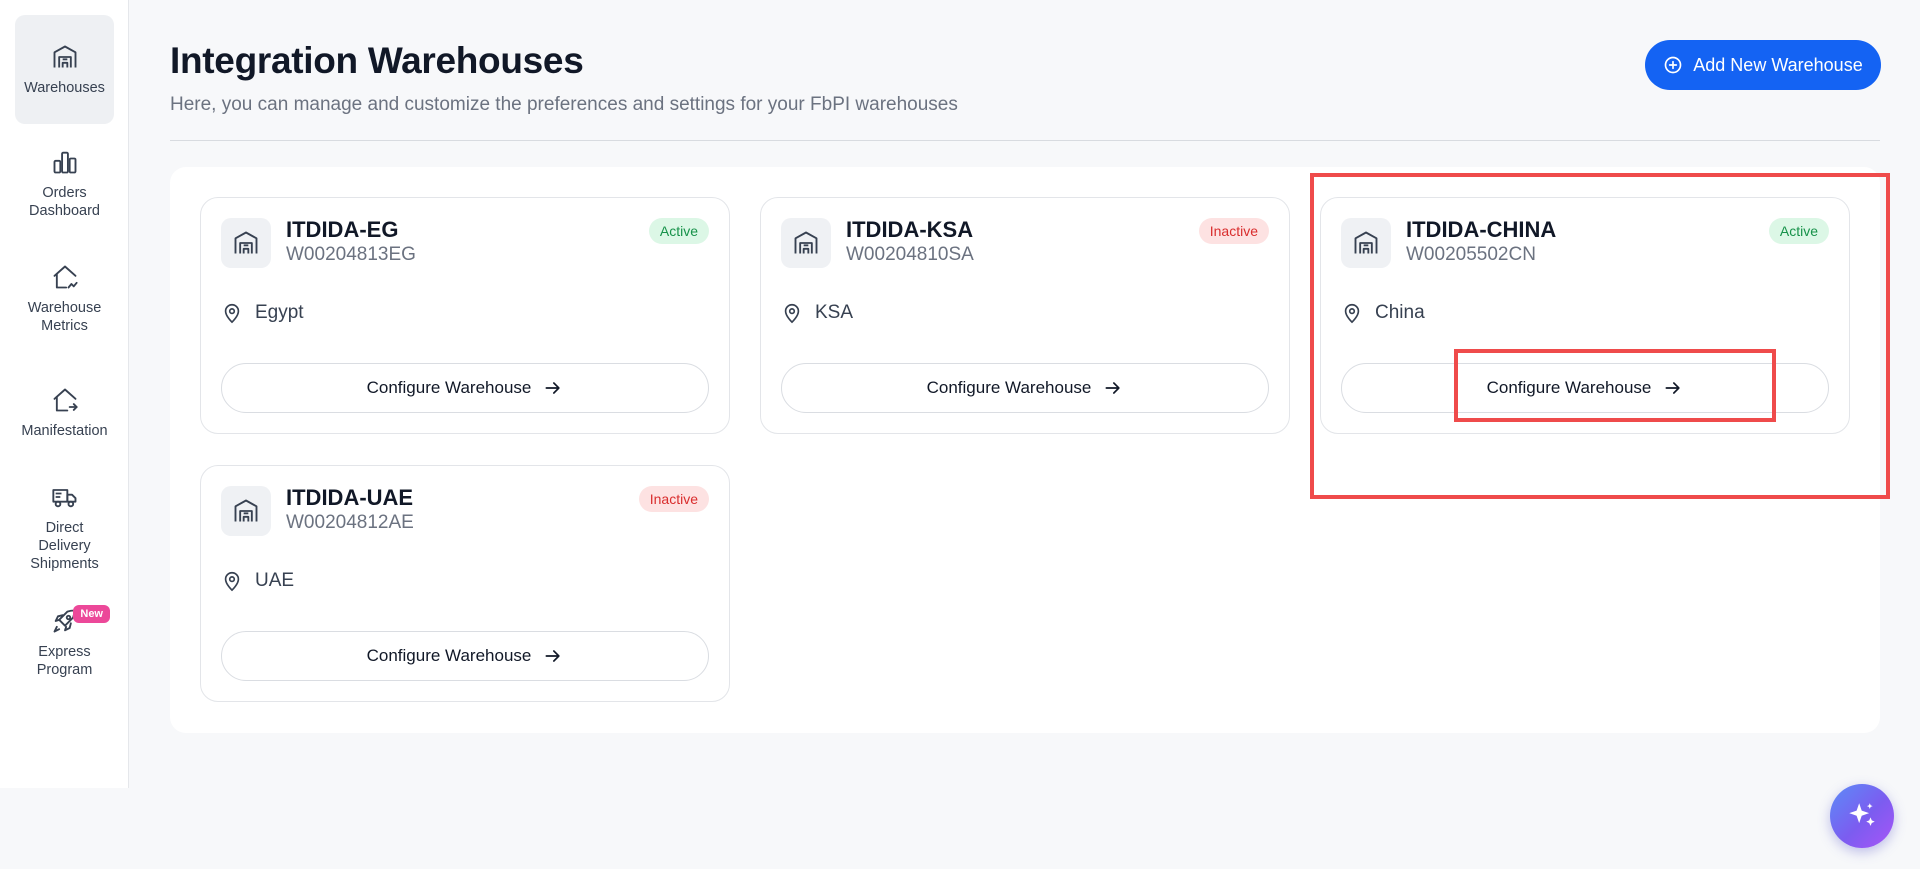 This screenshot has width=1920, height=869. I want to click on sidebar-item-label: Manifestation, so click(64, 431).